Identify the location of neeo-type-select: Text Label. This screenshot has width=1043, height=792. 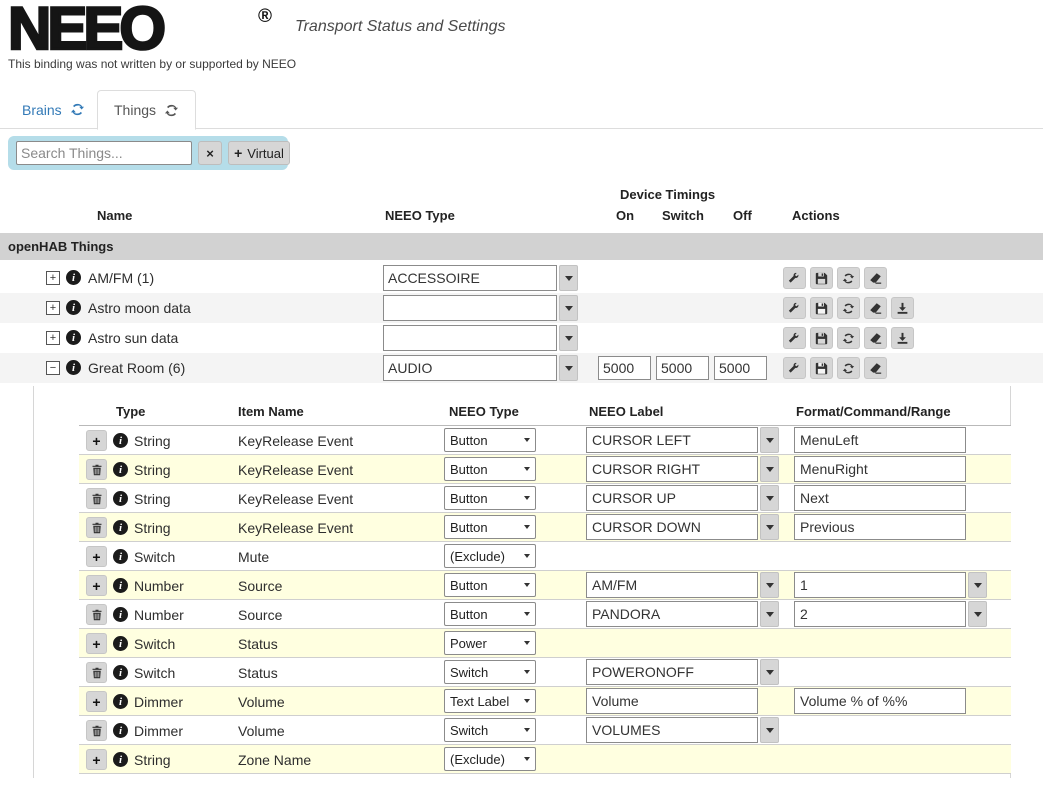
(490, 701).